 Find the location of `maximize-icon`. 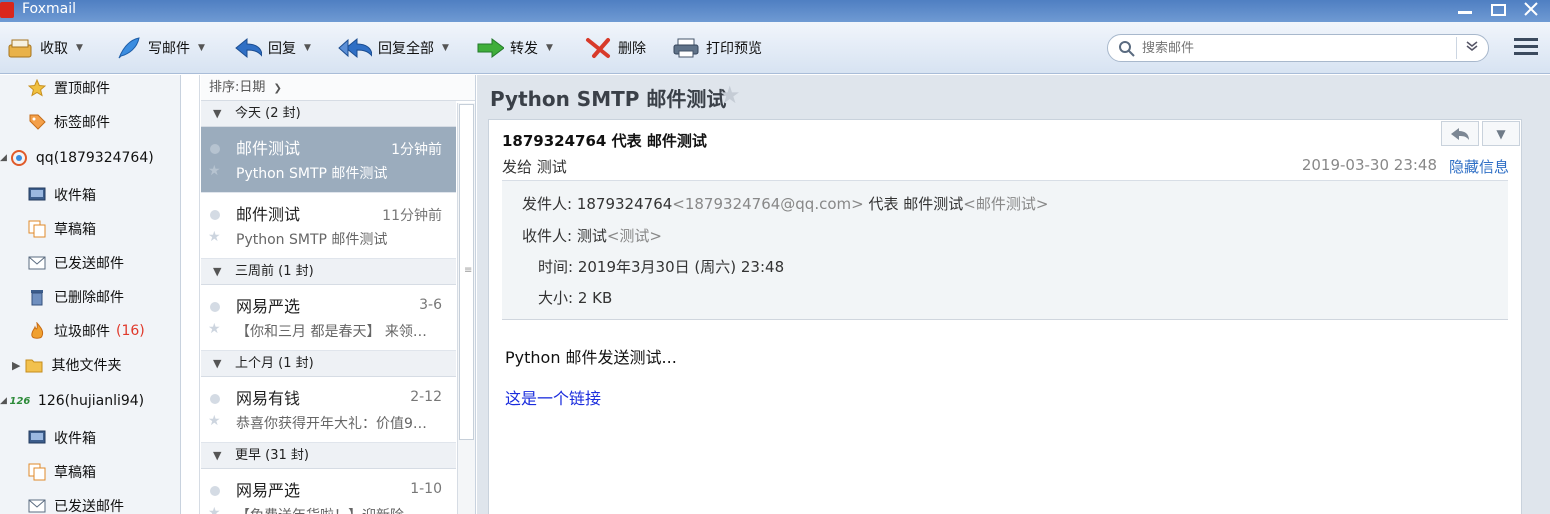

maximize-icon is located at coordinates (1499, 12).